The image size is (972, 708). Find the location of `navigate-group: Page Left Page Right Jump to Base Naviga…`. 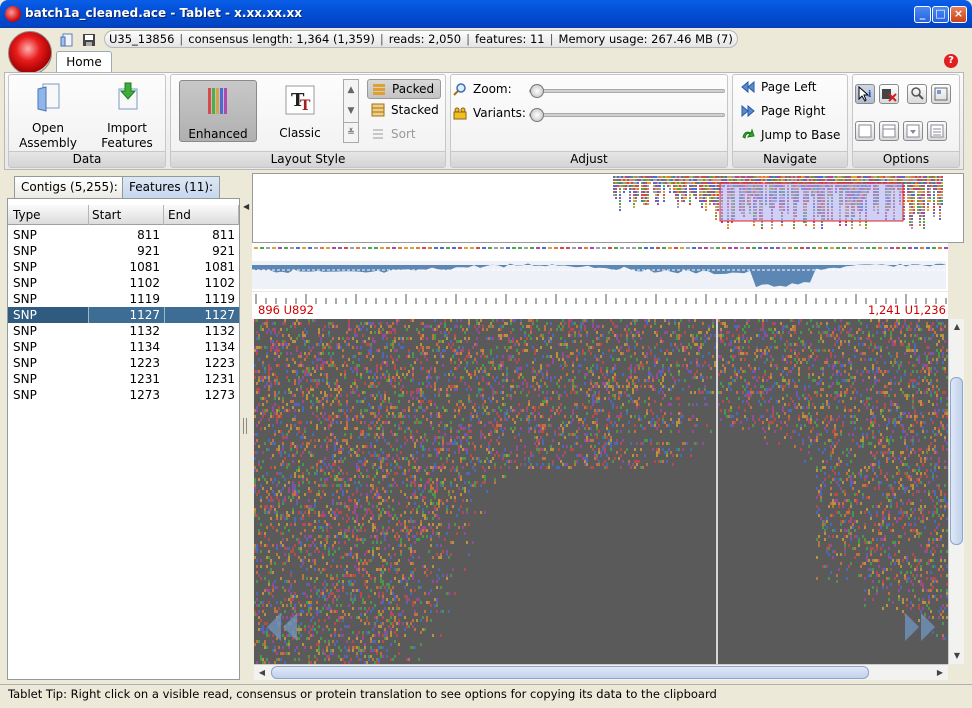

navigate-group: Page Left Page Right Jump to Base Naviga… is located at coordinates (790, 121).